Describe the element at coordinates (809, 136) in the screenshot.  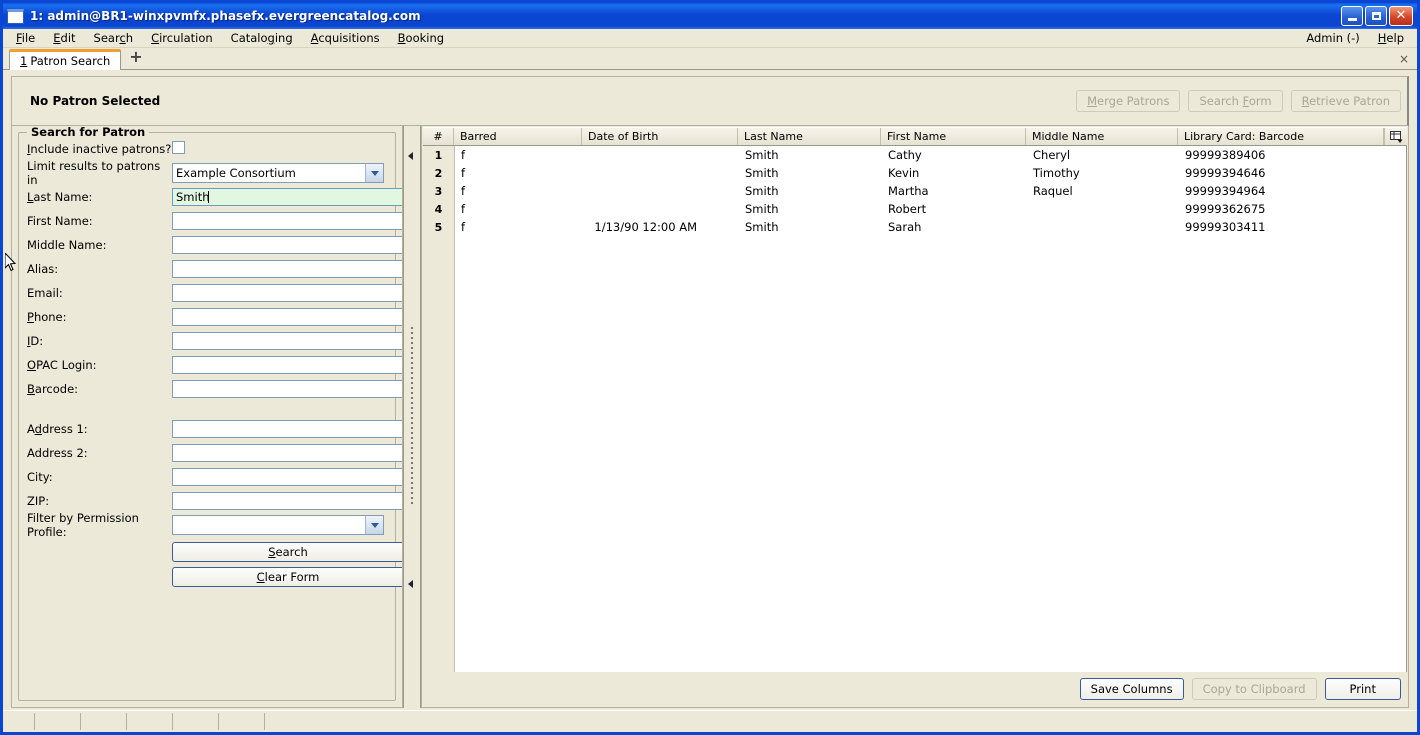
I see `column-header-last-name: Last Name` at that location.